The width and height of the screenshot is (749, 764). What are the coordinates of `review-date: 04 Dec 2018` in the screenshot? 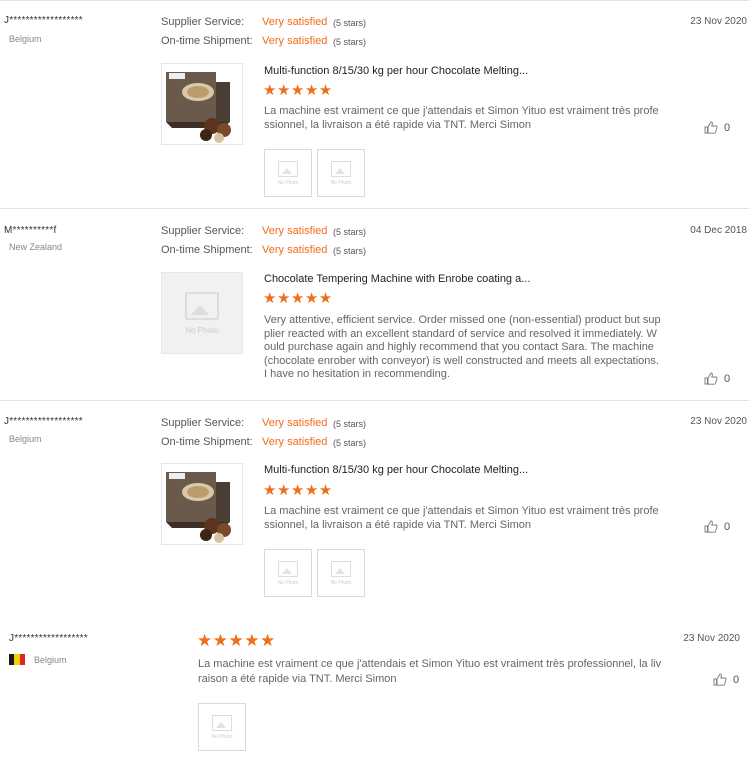 It's located at (718, 230).